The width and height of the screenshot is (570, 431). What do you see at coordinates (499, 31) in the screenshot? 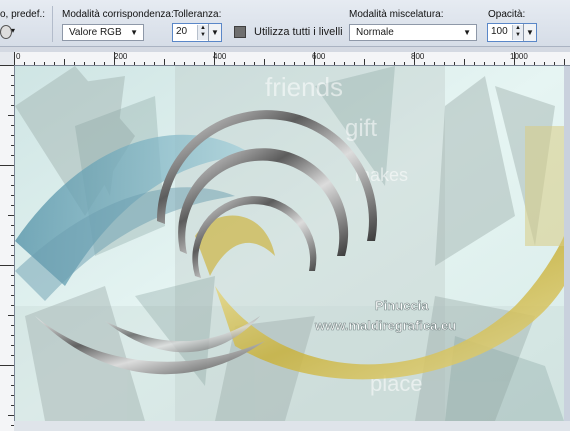
I see `opacity-value: 100` at bounding box center [499, 31].